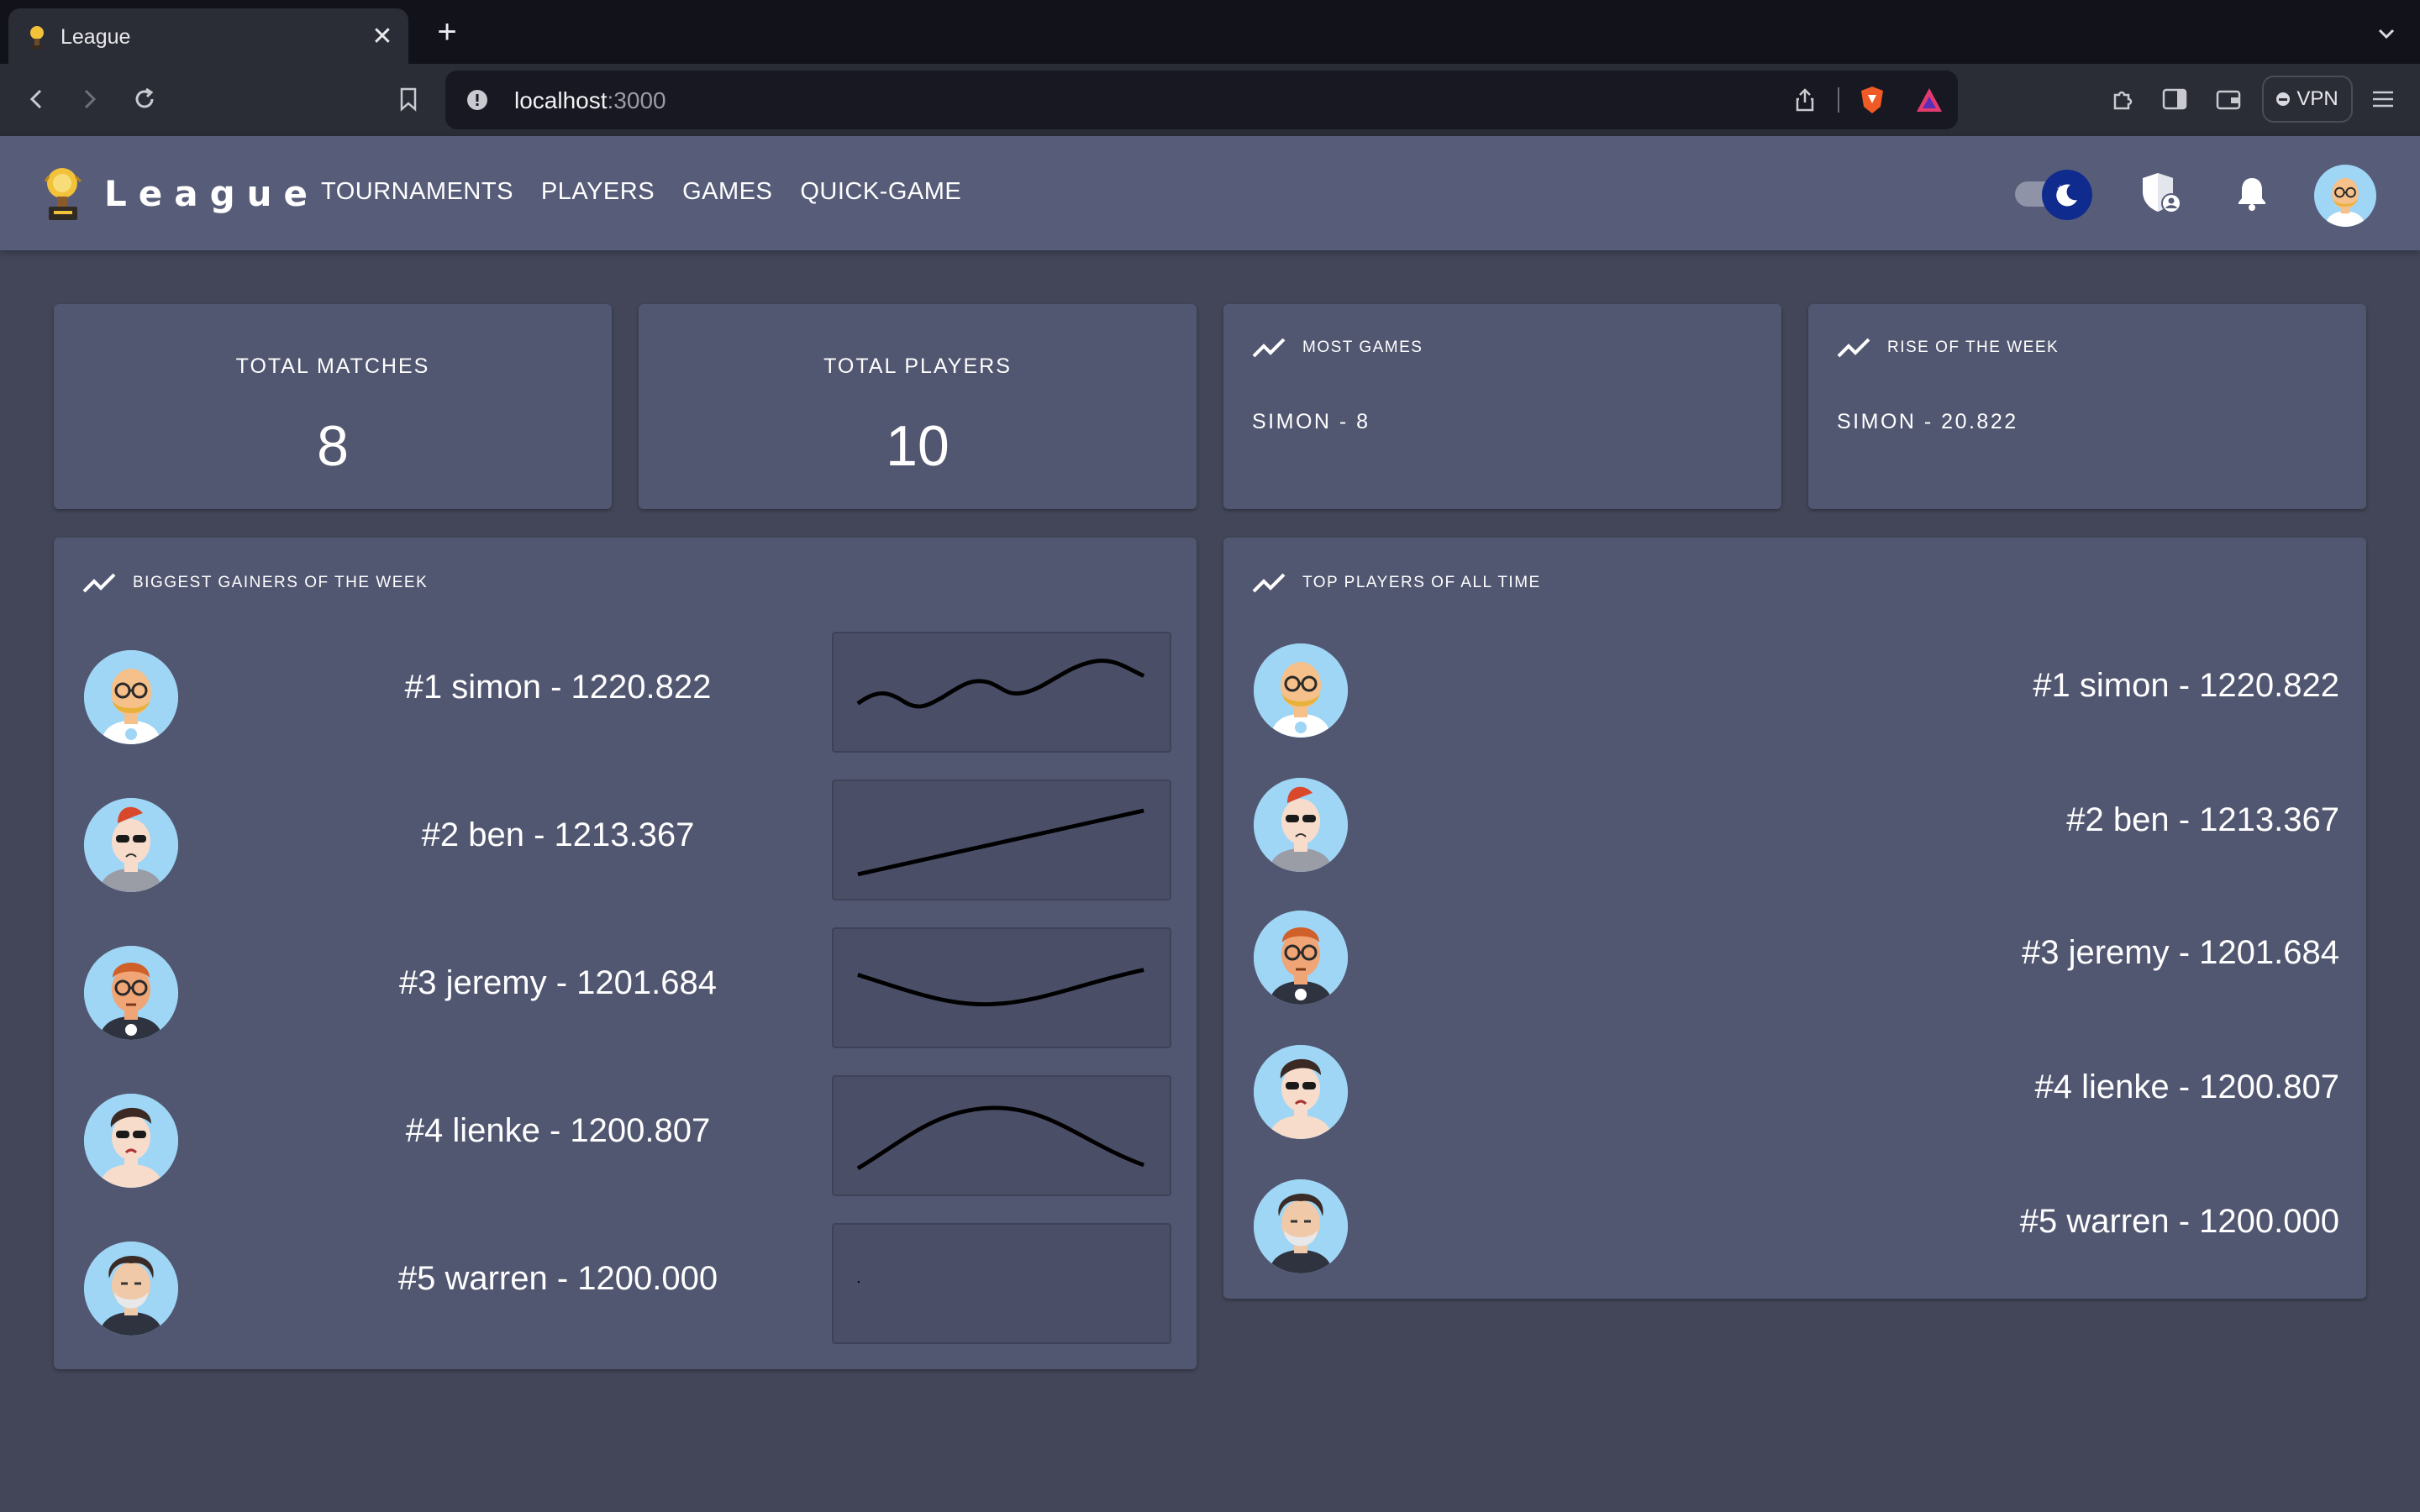 The image size is (2420, 1512). What do you see at coordinates (557, 1278) in the screenshot?
I see `gainer-text: #5 warren - 1200.000` at bounding box center [557, 1278].